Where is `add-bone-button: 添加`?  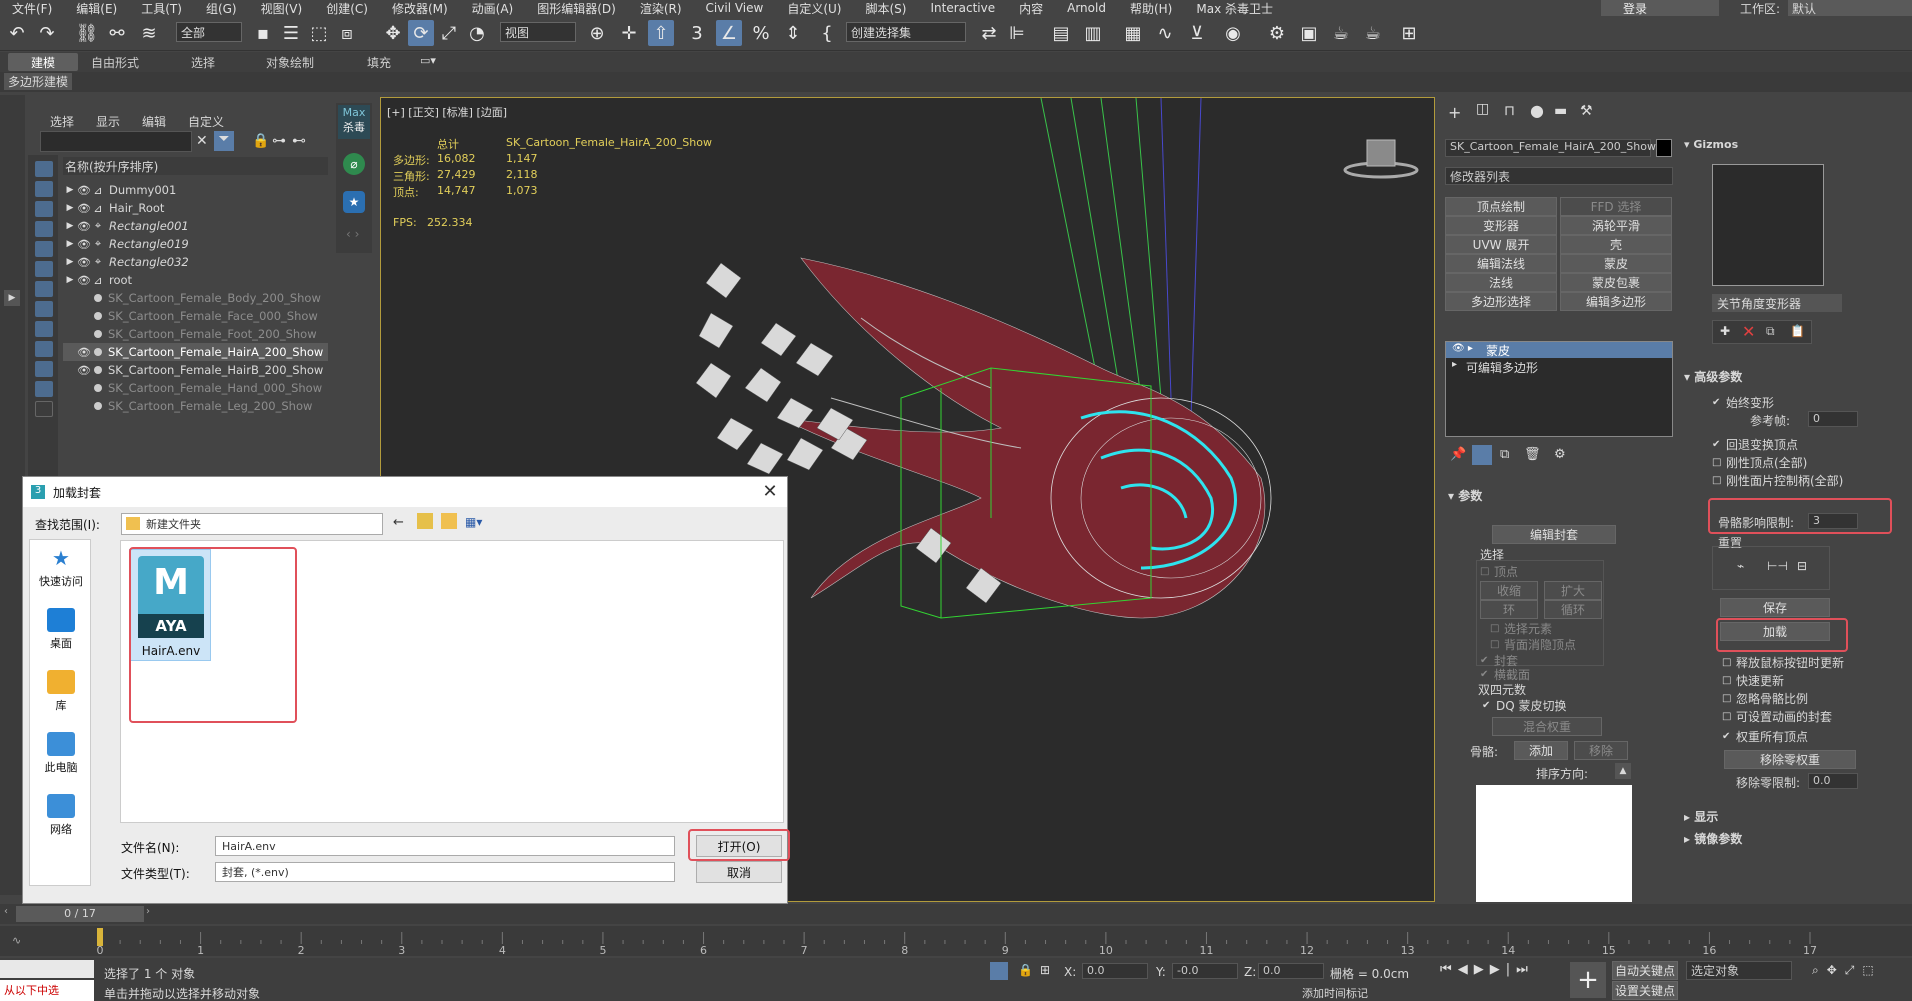
add-bone-button: 添加 is located at coordinates (1541, 750).